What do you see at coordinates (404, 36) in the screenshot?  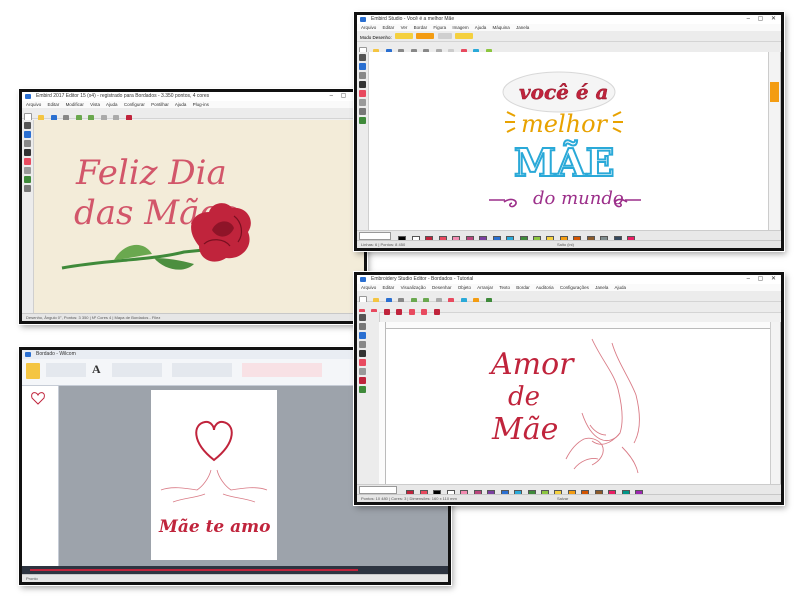 I see `mode-normal-icon` at bounding box center [404, 36].